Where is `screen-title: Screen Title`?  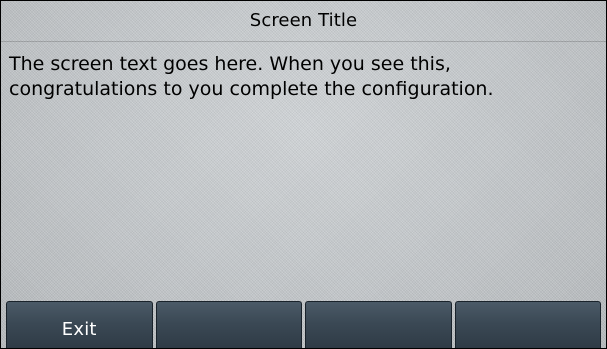
screen-title: Screen Title is located at coordinates (303, 20).